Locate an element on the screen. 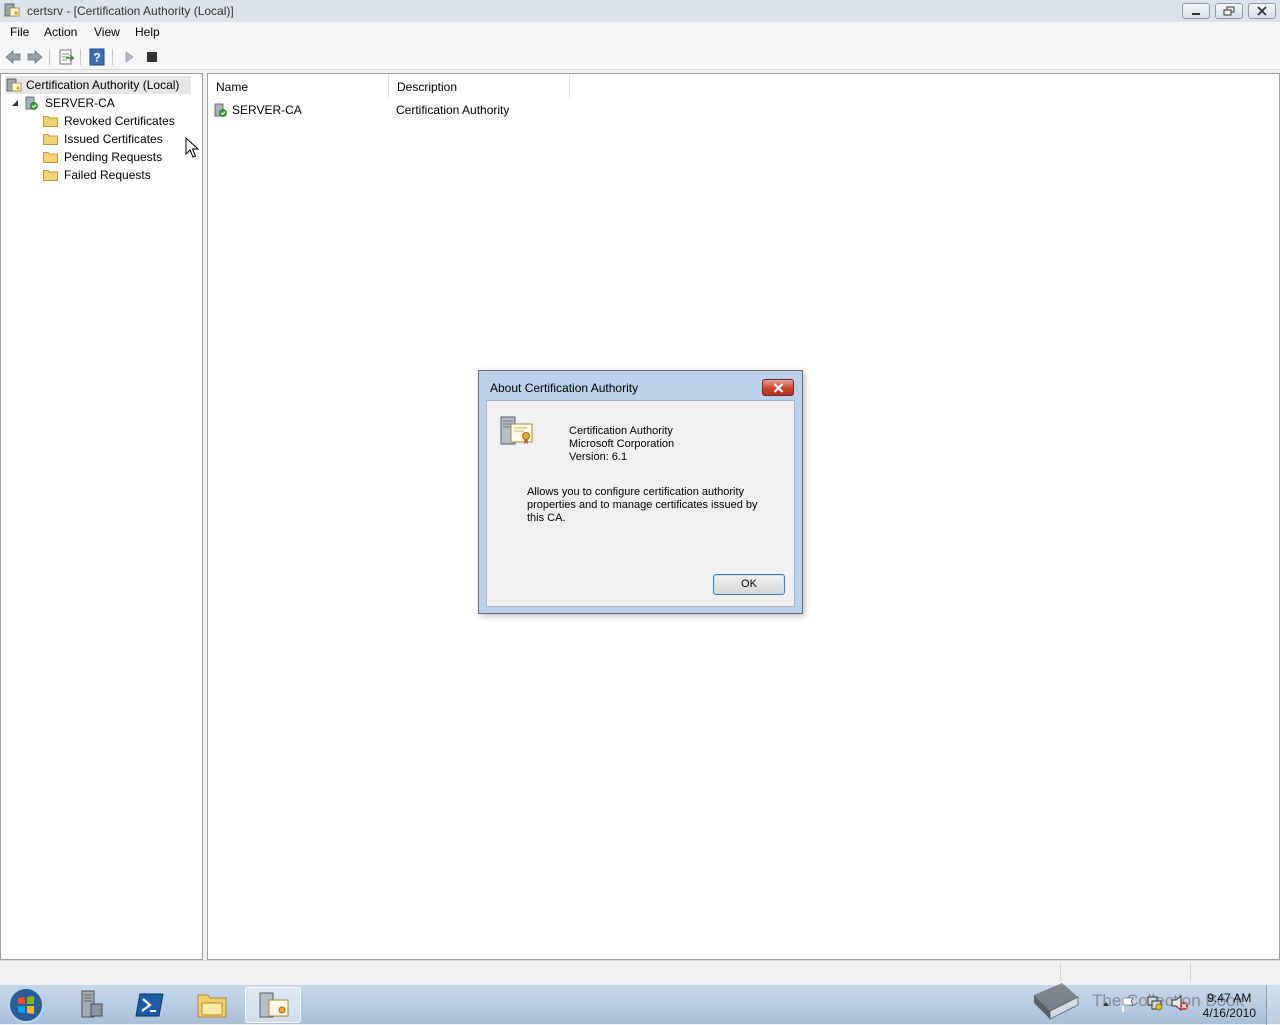 This screenshot has width=1280, height=1025. minimize-button is located at coordinates (1196, 11).